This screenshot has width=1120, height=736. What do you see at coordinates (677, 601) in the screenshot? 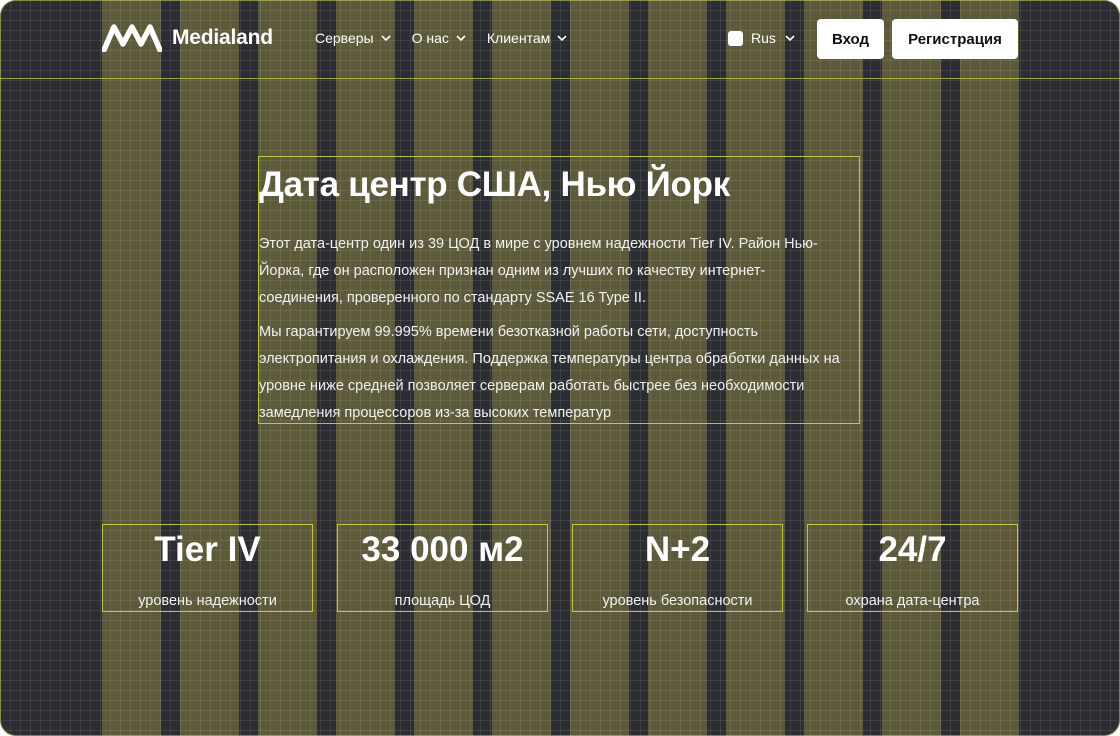
I see `stat-label: уровень безопасности` at bounding box center [677, 601].